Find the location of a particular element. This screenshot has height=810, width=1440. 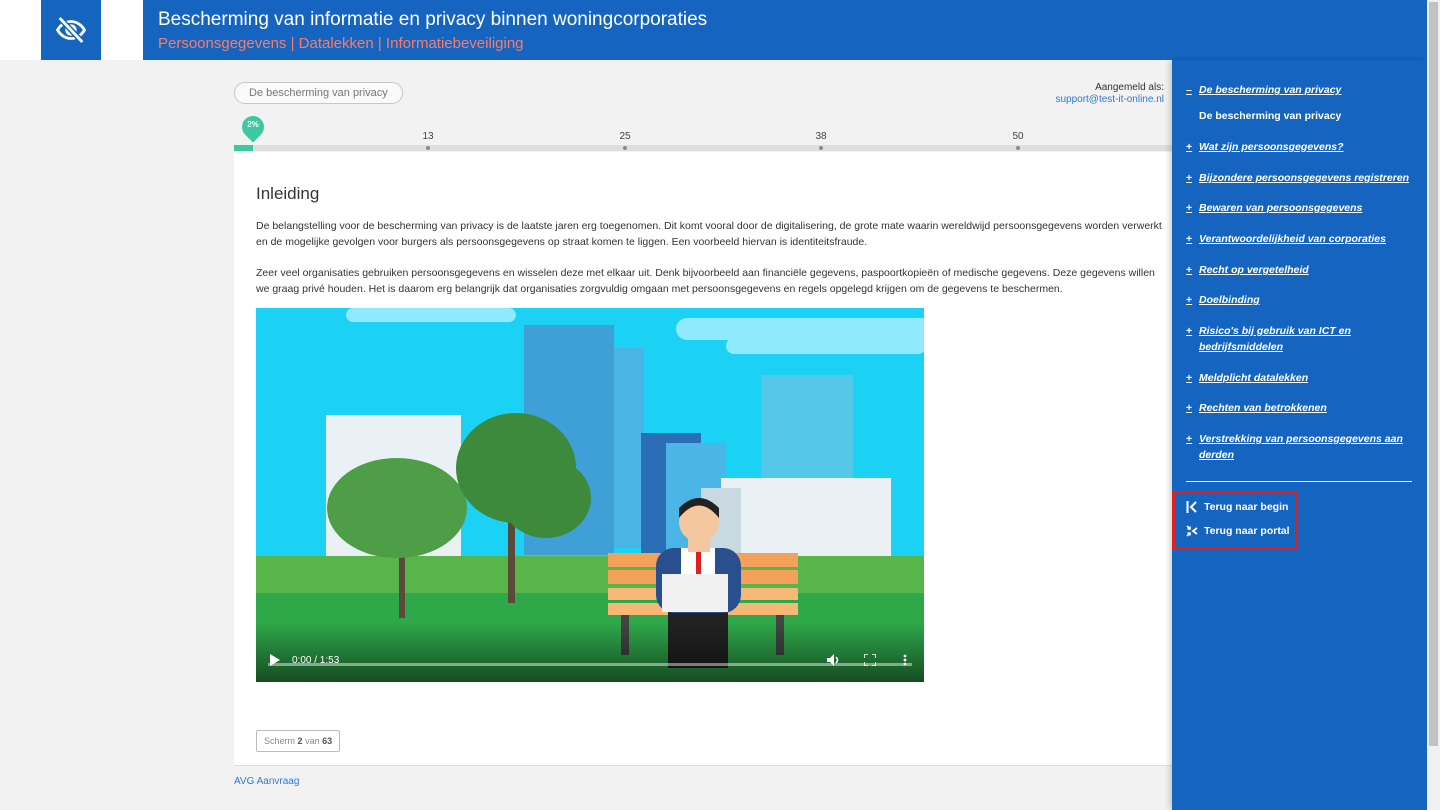

sidebar-item-label: De bescherming van privacy is located at coordinates (1270, 90).